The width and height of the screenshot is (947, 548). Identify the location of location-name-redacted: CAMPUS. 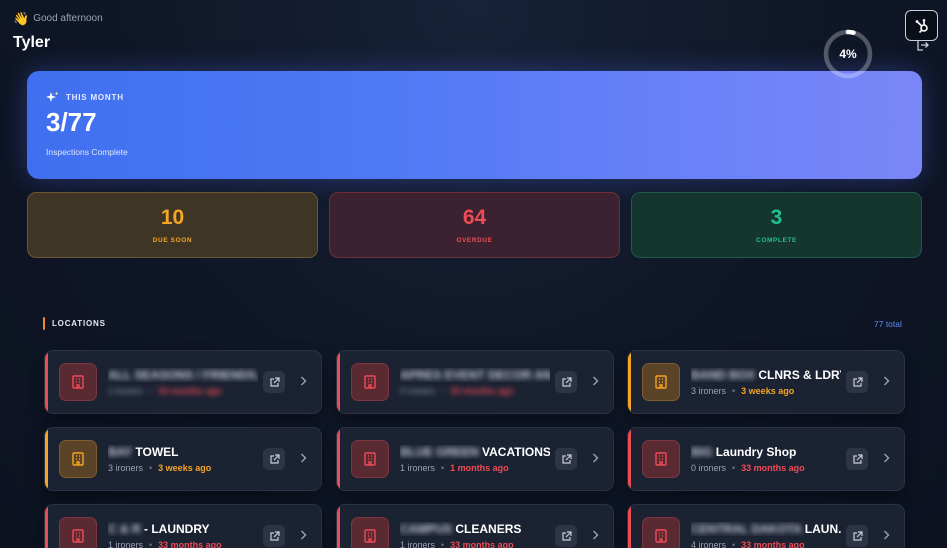
(426, 529).